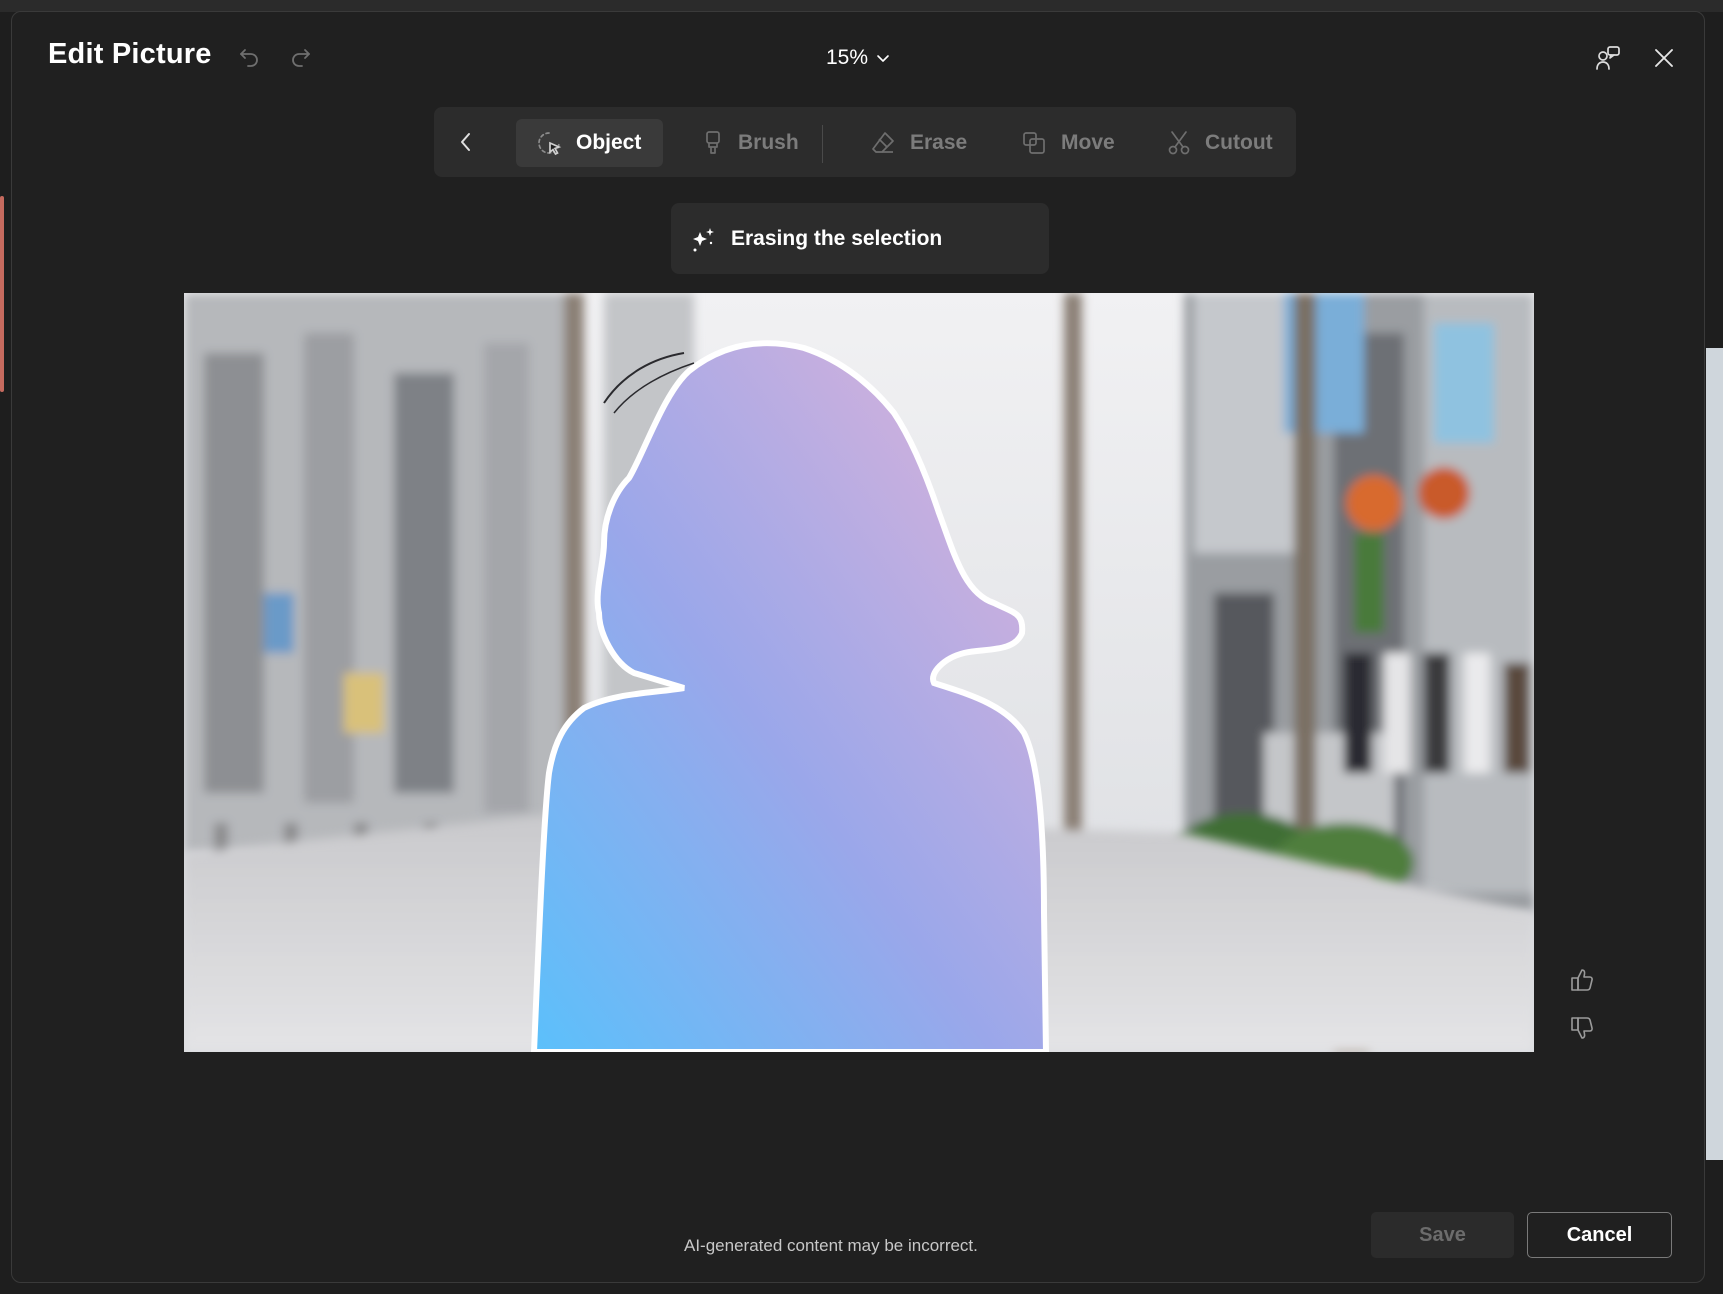 Image resolution: width=1723 pixels, height=1294 pixels. Describe the element at coordinates (550, 144) in the screenshot. I see `object-select-icon` at that location.